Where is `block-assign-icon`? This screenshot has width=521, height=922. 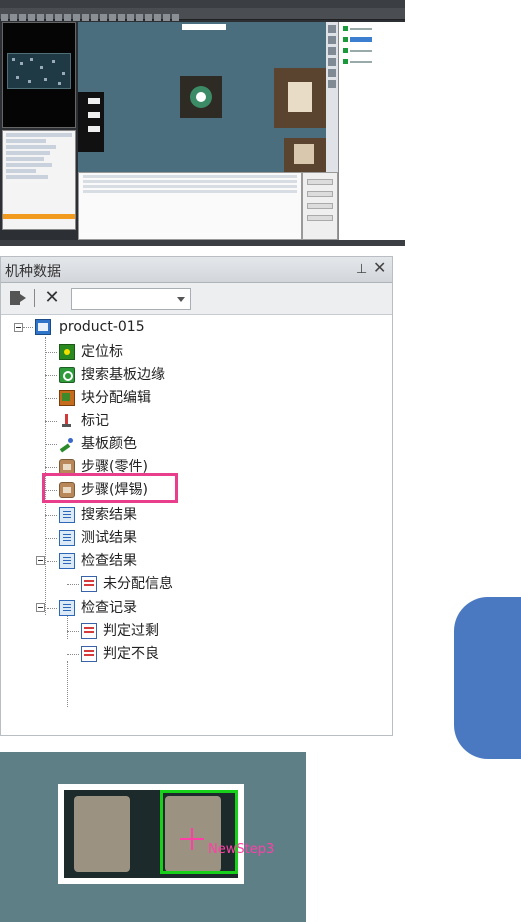
block-assign-icon is located at coordinates (67, 398).